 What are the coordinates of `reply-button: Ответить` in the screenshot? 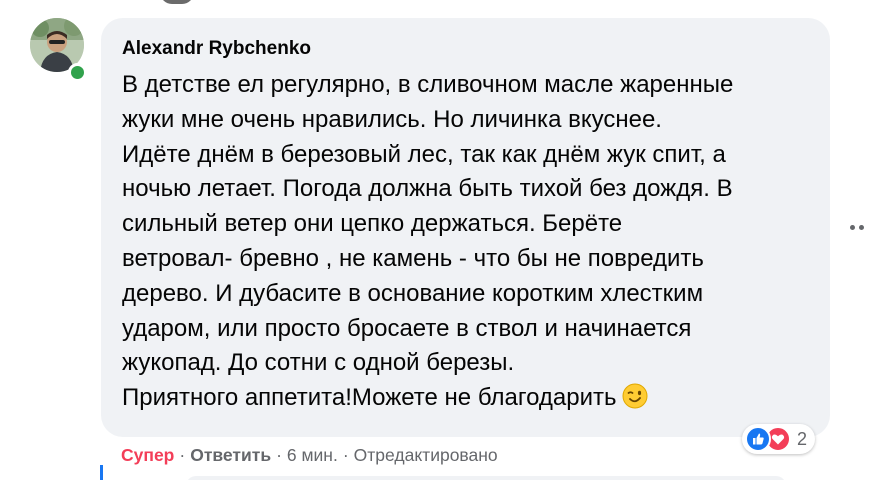 It's located at (230, 455).